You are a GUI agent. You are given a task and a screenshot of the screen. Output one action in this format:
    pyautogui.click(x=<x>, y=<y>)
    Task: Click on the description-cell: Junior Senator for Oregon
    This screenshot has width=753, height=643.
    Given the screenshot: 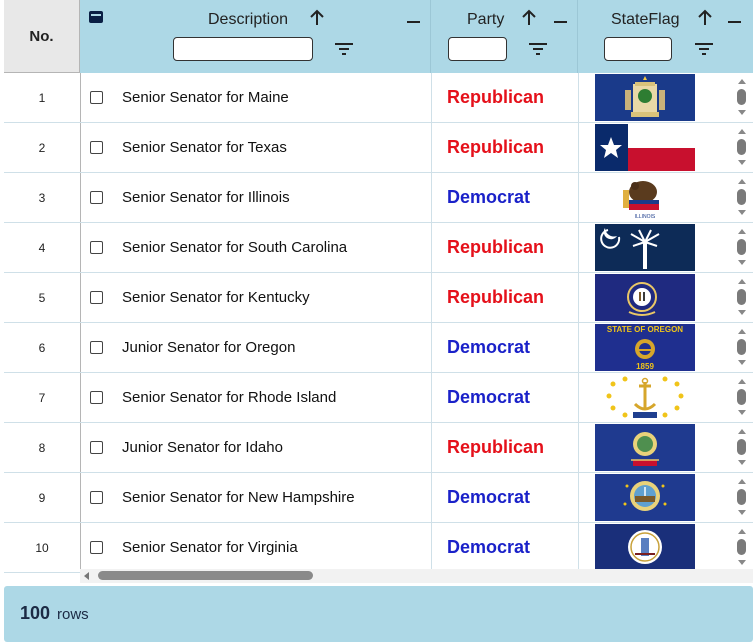 What is the action you would take?
    pyautogui.click(x=256, y=347)
    